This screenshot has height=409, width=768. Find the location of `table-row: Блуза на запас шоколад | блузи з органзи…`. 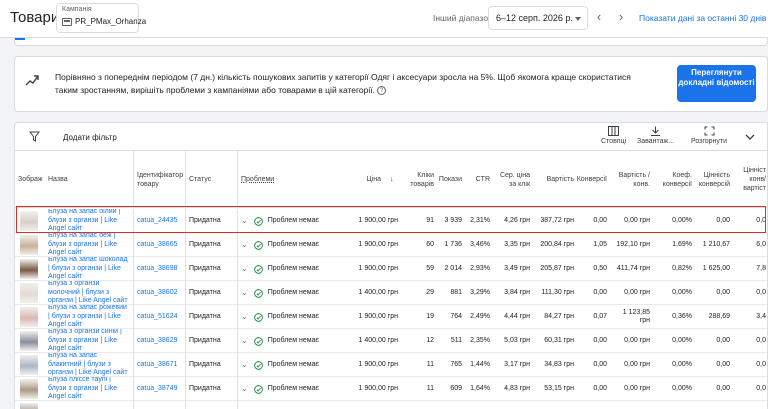

table-row: Блуза на запас шоколад | блузи з органзи… is located at coordinates (391, 269).